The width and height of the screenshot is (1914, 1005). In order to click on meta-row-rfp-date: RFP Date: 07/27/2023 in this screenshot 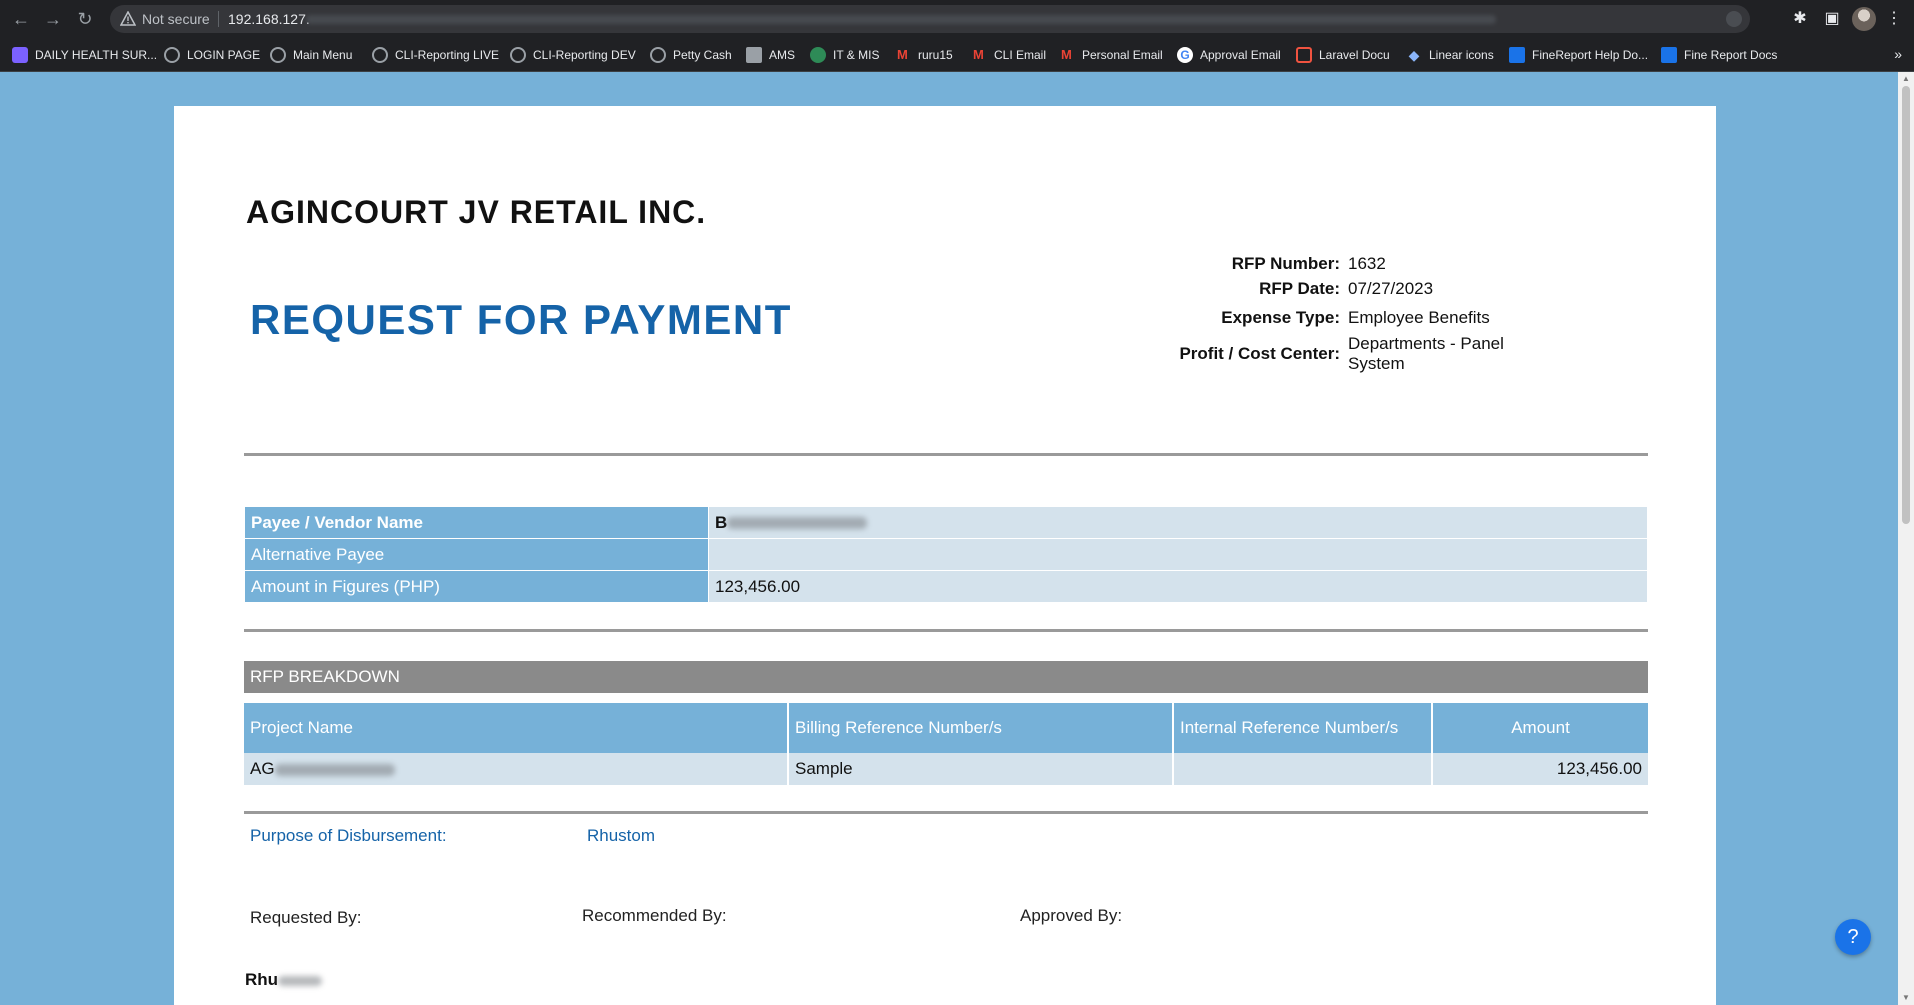, I will do `click(1314, 289)`.